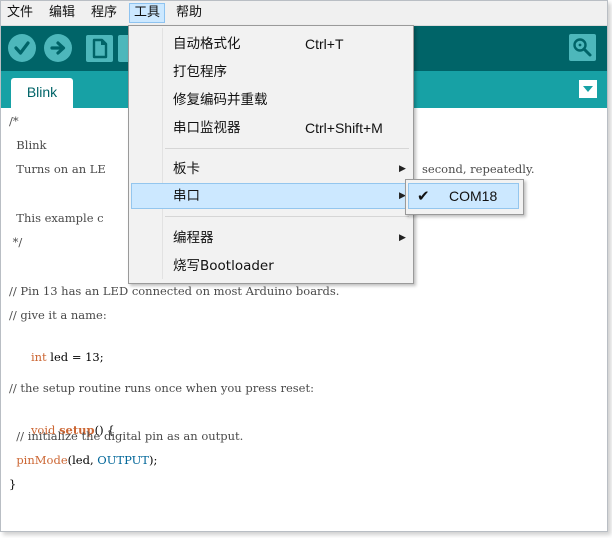  Describe the element at coordinates (270, 72) in the screenshot. I see `menu-item-archive-sketch: 打包程序` at that location.